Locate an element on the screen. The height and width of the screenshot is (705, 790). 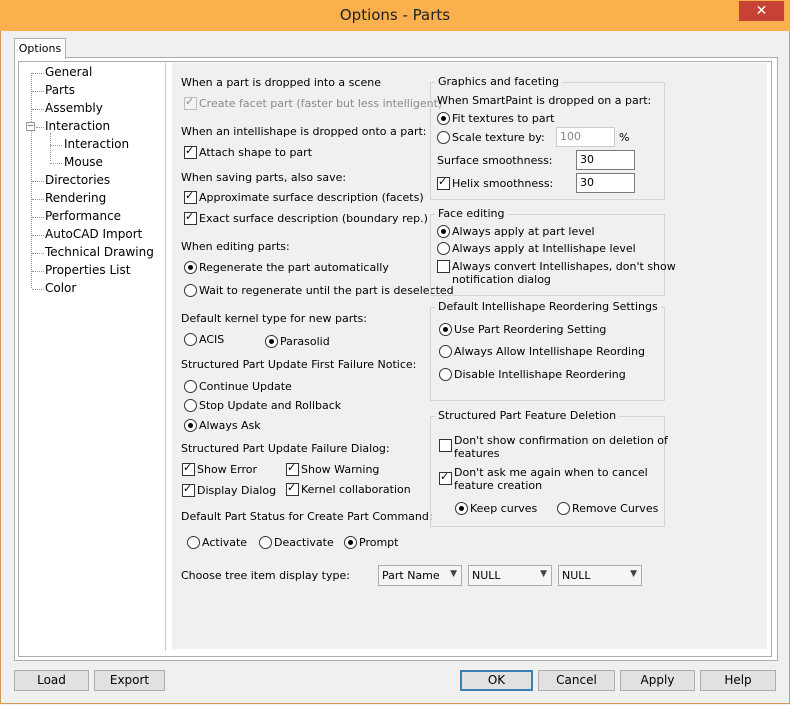
ok-button: OK is located at coordinates (496, 680).